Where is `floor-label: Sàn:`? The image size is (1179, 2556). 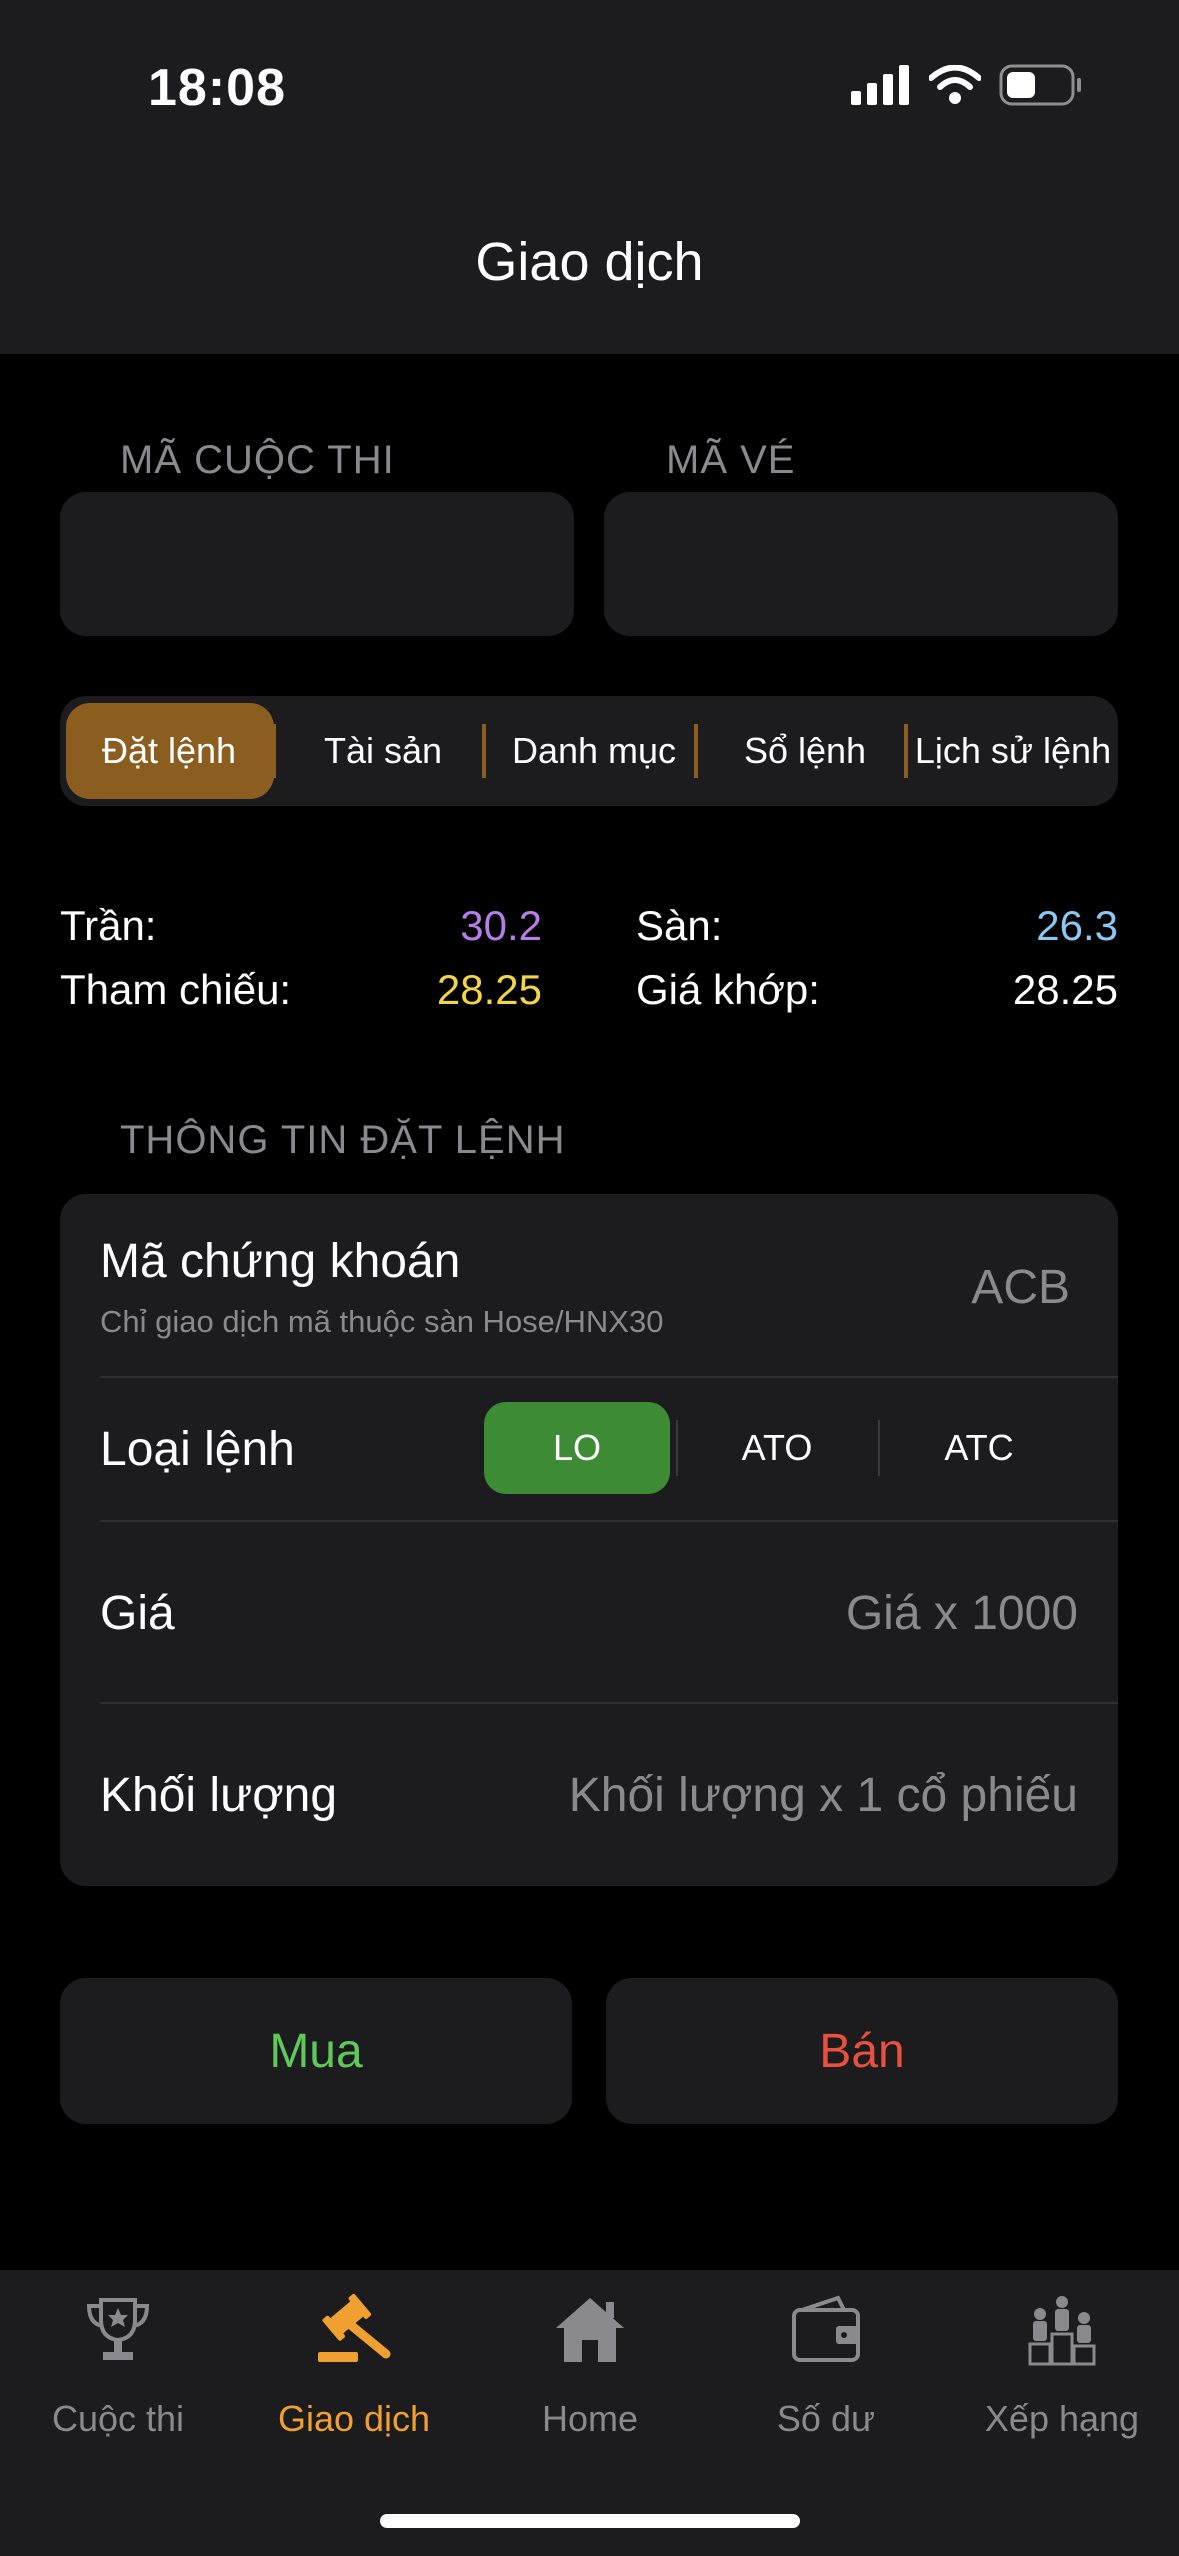
floor-label: Sàn: is located at coordinates (679, 925).